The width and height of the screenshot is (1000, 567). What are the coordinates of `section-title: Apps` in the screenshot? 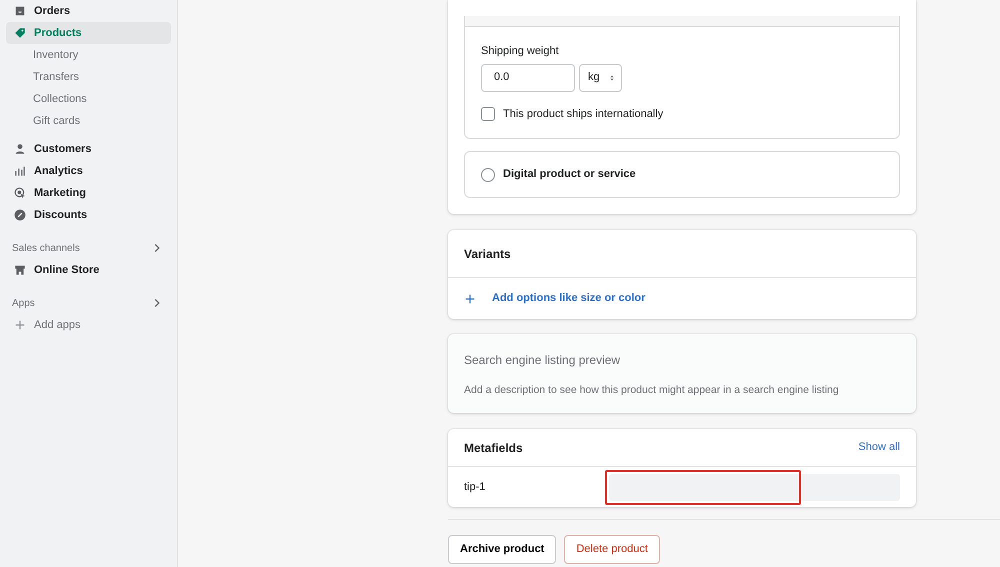 It's located at (23, 303).